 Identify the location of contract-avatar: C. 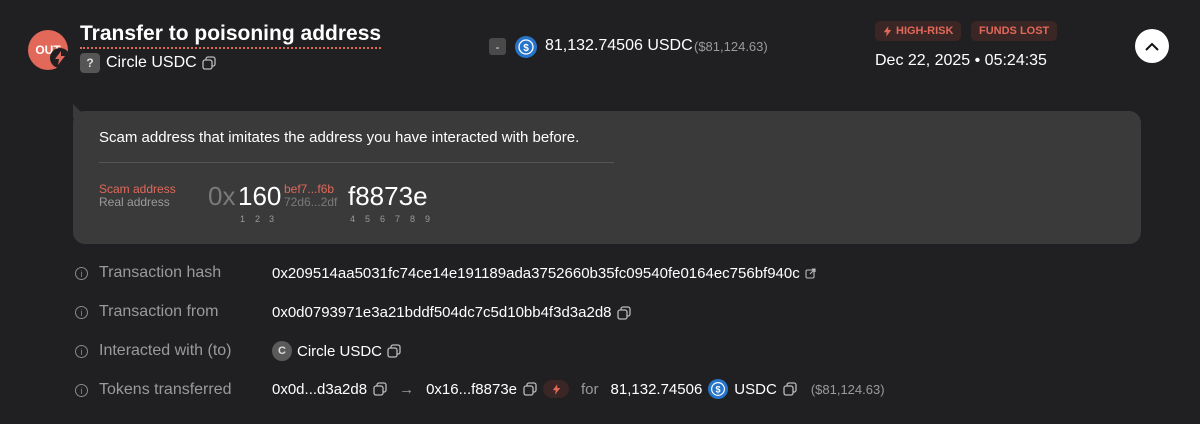
(282, 351).